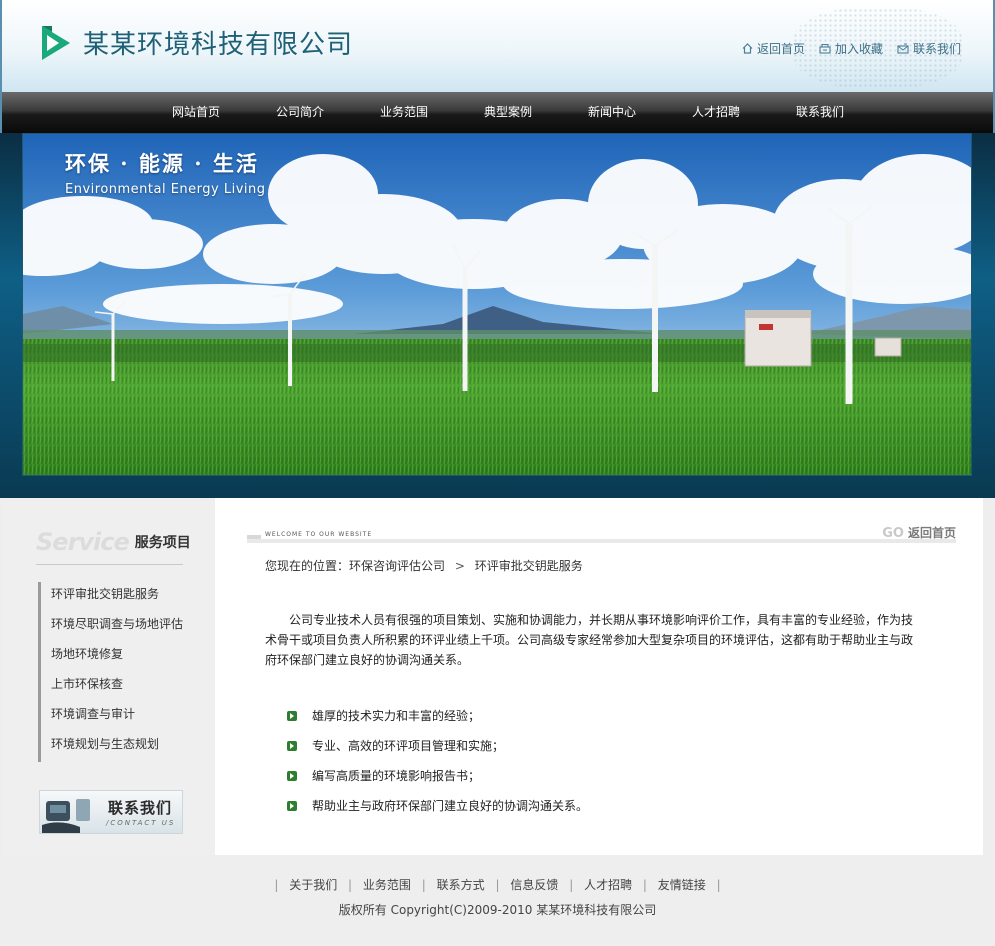 The image size is (995, 946). Describe the element at coordinates (508, 112) in the screenshot. I see `nav-item-cases: 典型案例` at that location.